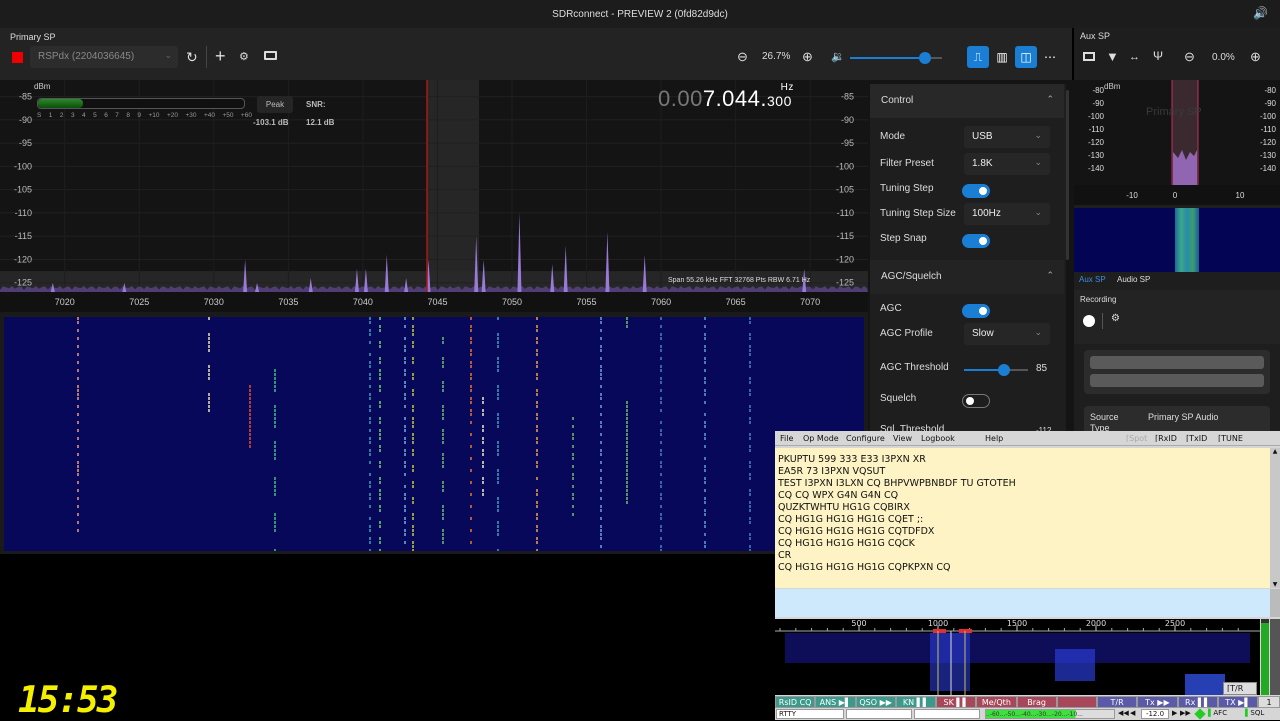  Describe the element at coordinates (1275, 518) in the screenshot. I see `rx-scrollbar: ▲ ▼` at that location.